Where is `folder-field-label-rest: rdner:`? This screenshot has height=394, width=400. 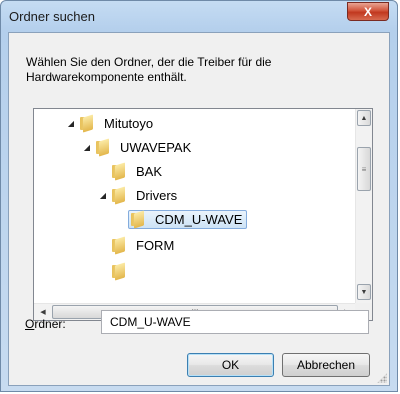
folder-field-label-rest: rdner: is located at coordinates (50, 324).